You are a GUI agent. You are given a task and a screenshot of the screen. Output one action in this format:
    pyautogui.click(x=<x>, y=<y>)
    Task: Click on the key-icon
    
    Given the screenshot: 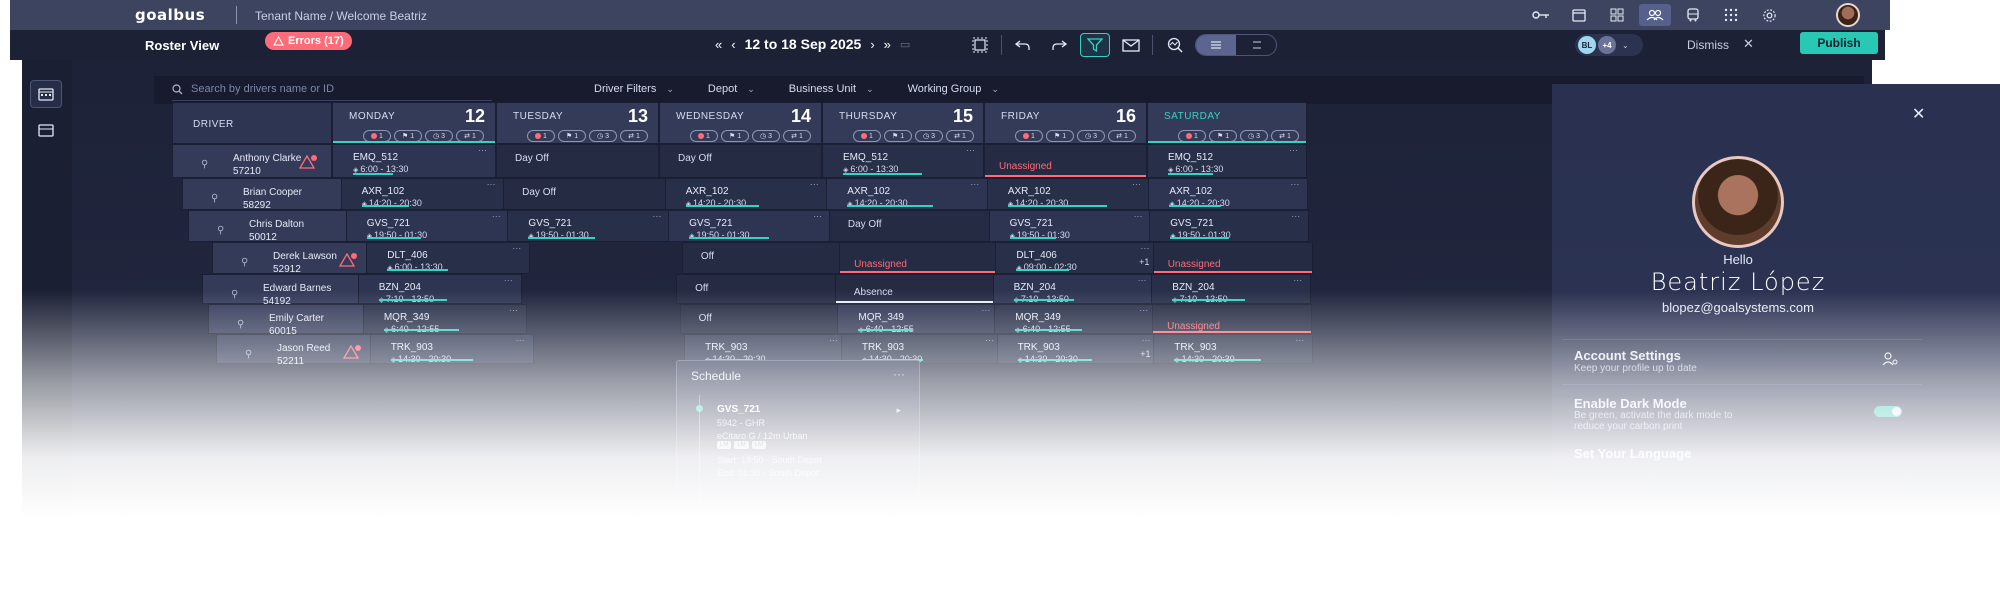 What is the action you would take?
    pyautogui.click(x=1541, y=15)
    